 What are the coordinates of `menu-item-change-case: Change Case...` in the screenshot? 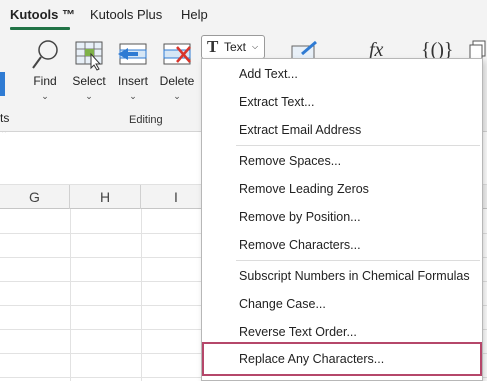 It's located at (342, 304).